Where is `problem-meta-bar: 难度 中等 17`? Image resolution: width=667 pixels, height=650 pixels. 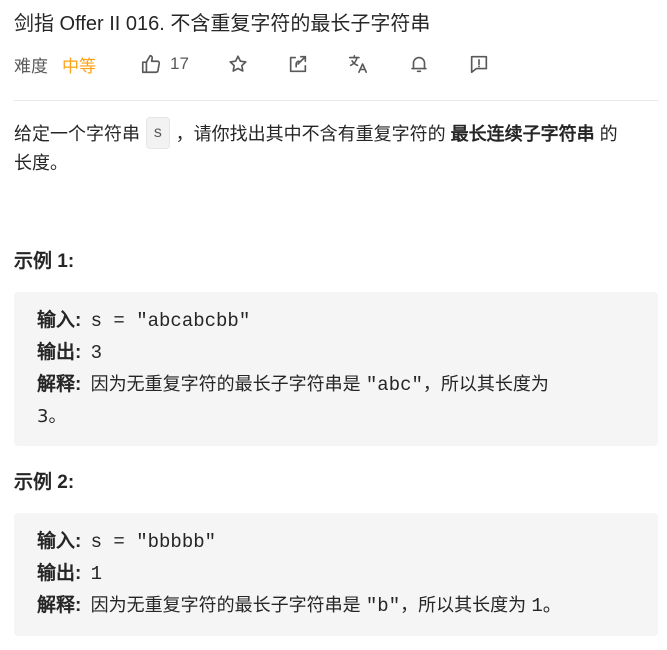 problem-meta-bar: 难度 中等 17 is located at coordinates (336, 64).